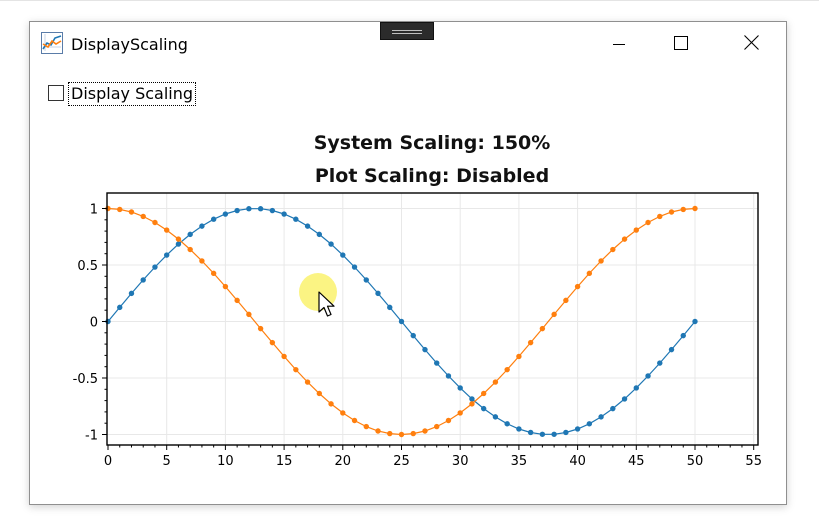 The width and height of the screenshot is (819, 528). I want to click on y-tick-label: 1, so click(94, 210).